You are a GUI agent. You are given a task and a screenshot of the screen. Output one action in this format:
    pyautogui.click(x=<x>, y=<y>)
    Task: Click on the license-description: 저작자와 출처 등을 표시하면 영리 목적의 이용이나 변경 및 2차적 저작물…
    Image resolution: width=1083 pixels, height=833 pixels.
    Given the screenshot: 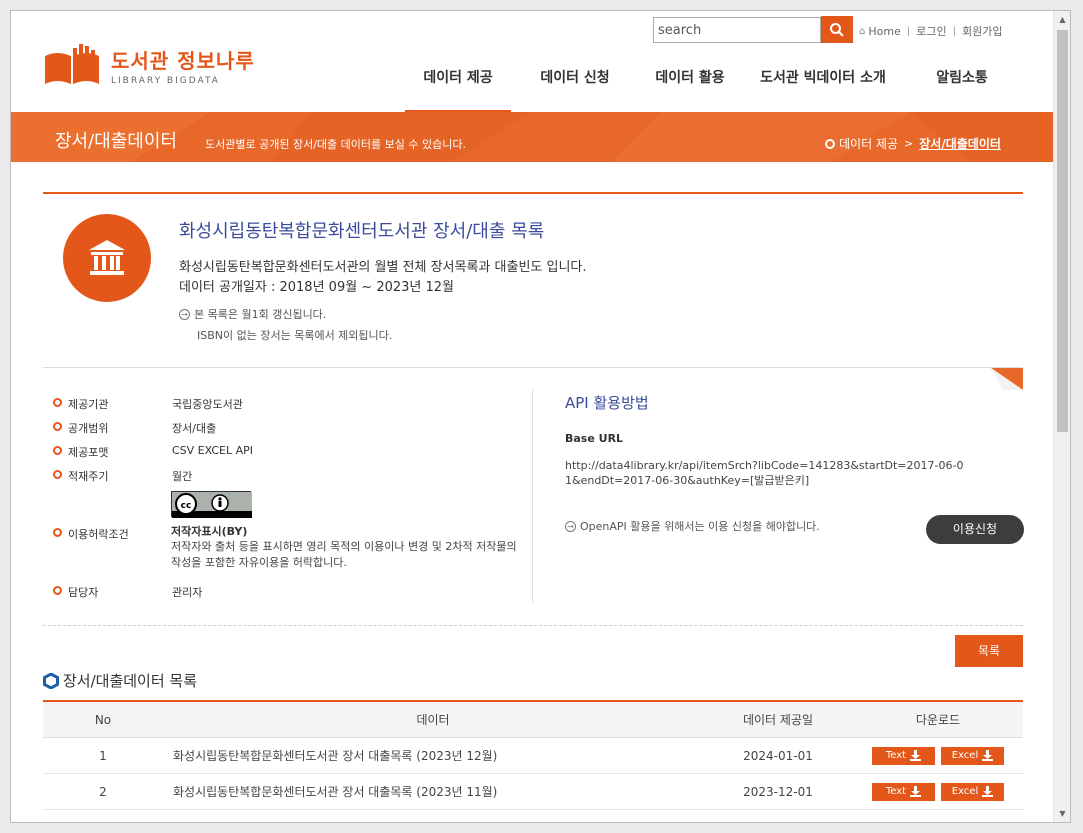 What is the action you would take?
    pyautogui.click(x=344, y=554)
    